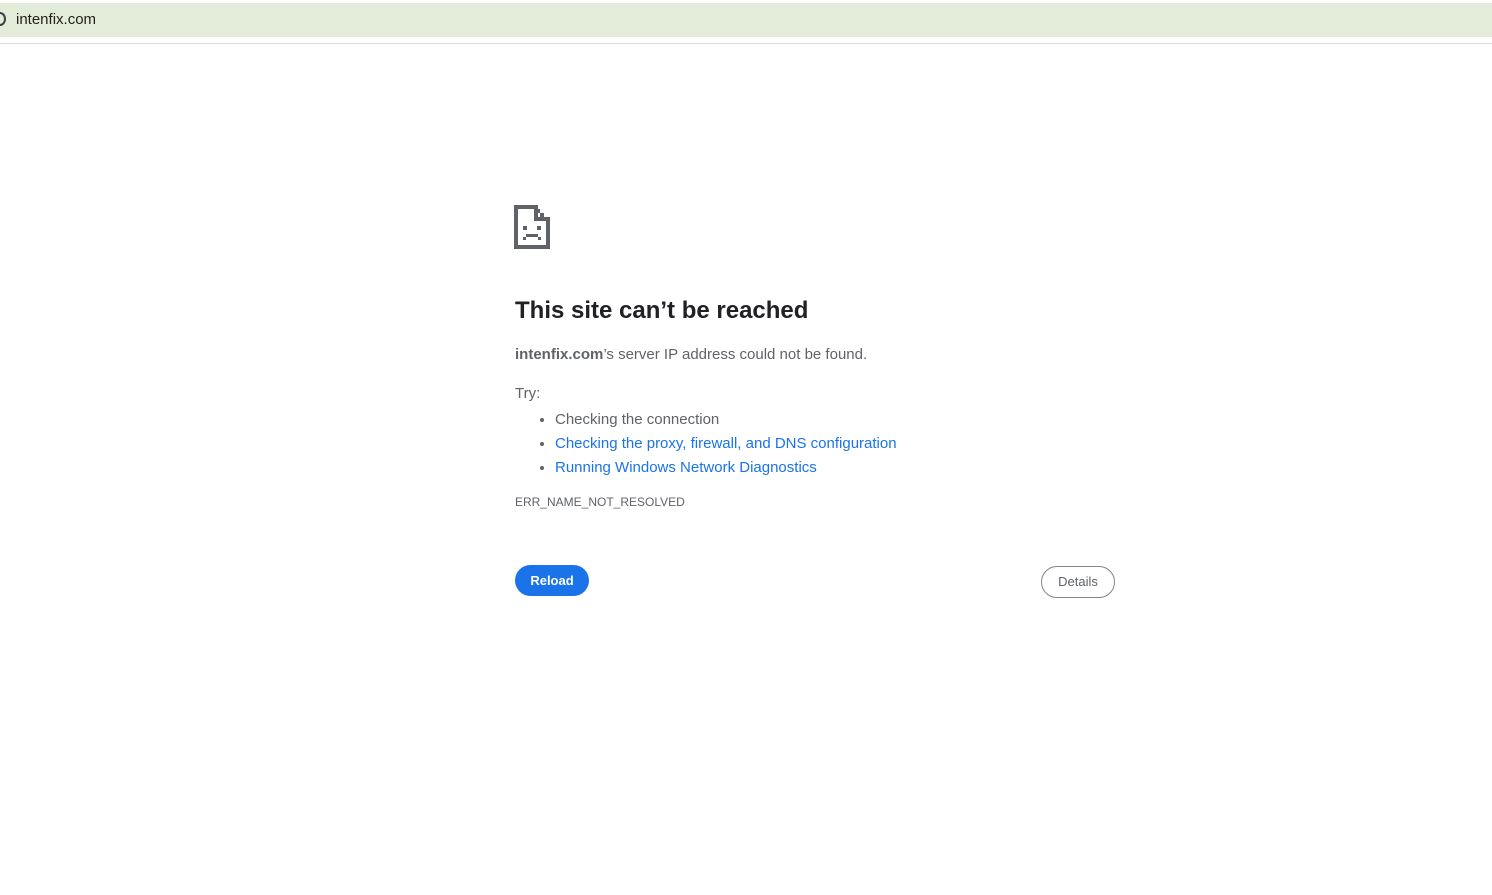 The width and height of the screenshot is (1492, 895). What do you see at coordinates (662, 310) in the screenshot?
I see `page-title: This site can’t be reached` at bounding box center [662, 310].